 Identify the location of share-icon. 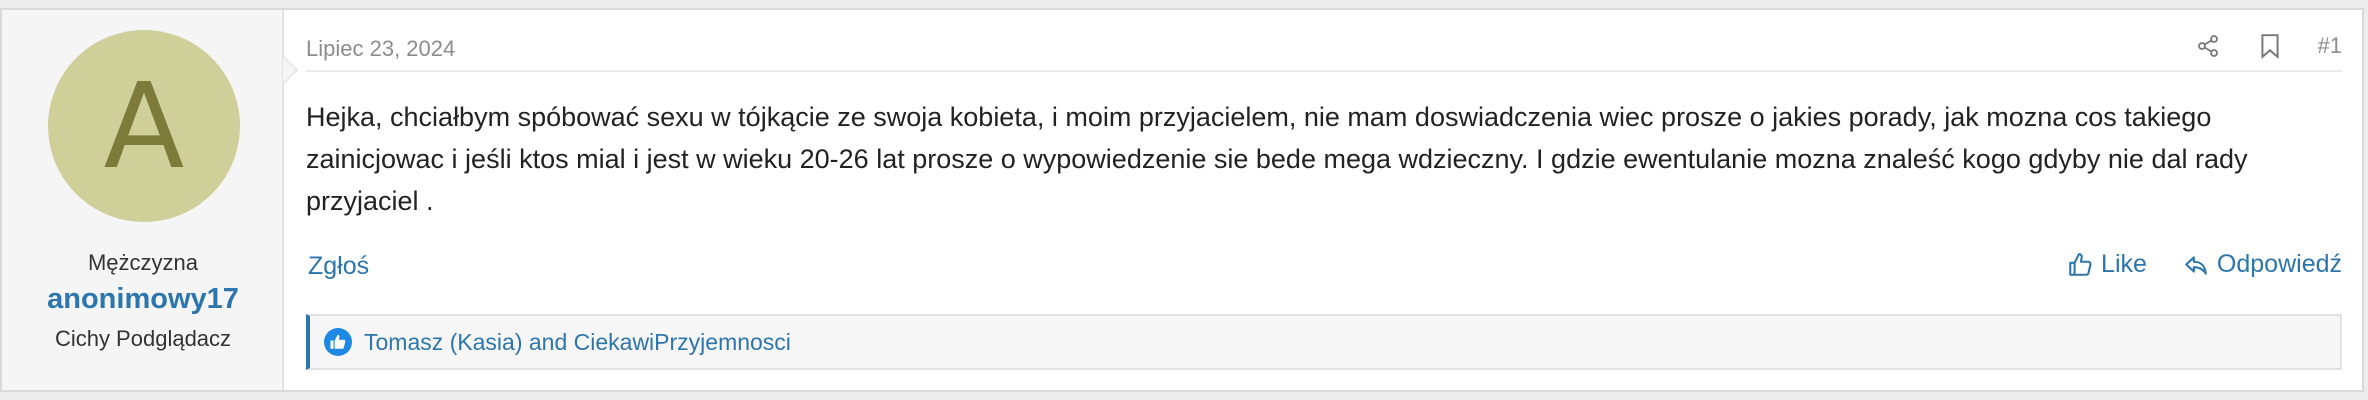
(2208, 46).